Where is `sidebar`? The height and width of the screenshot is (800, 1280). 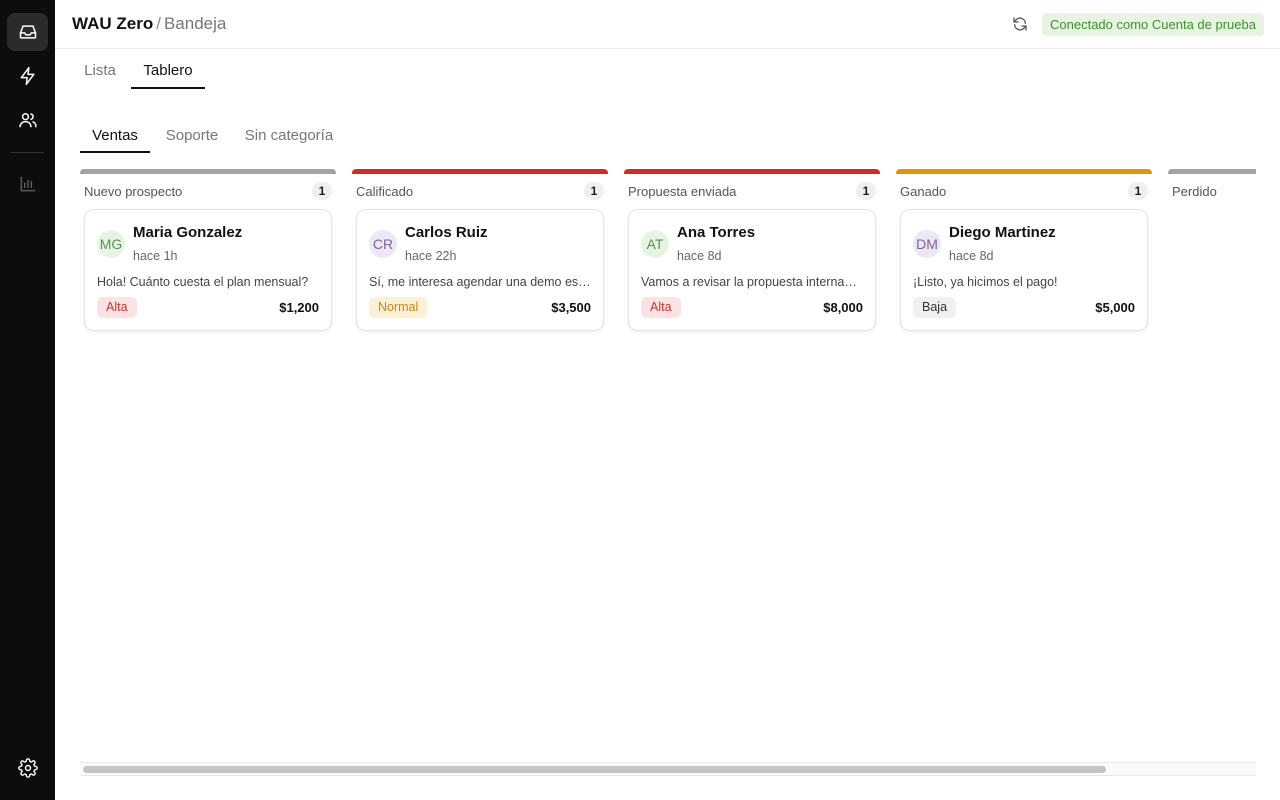 sidebar is located at coordinates (27, 400).